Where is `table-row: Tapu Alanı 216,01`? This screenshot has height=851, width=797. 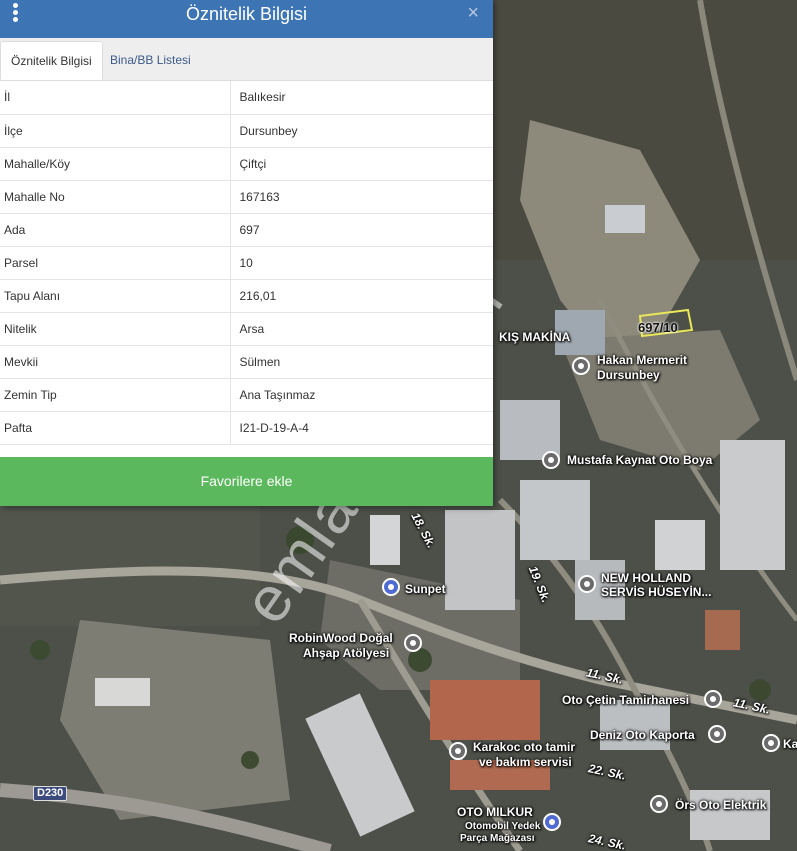 table-row: Tapu Alanı 216,01 is located at coordinates (246, 296).